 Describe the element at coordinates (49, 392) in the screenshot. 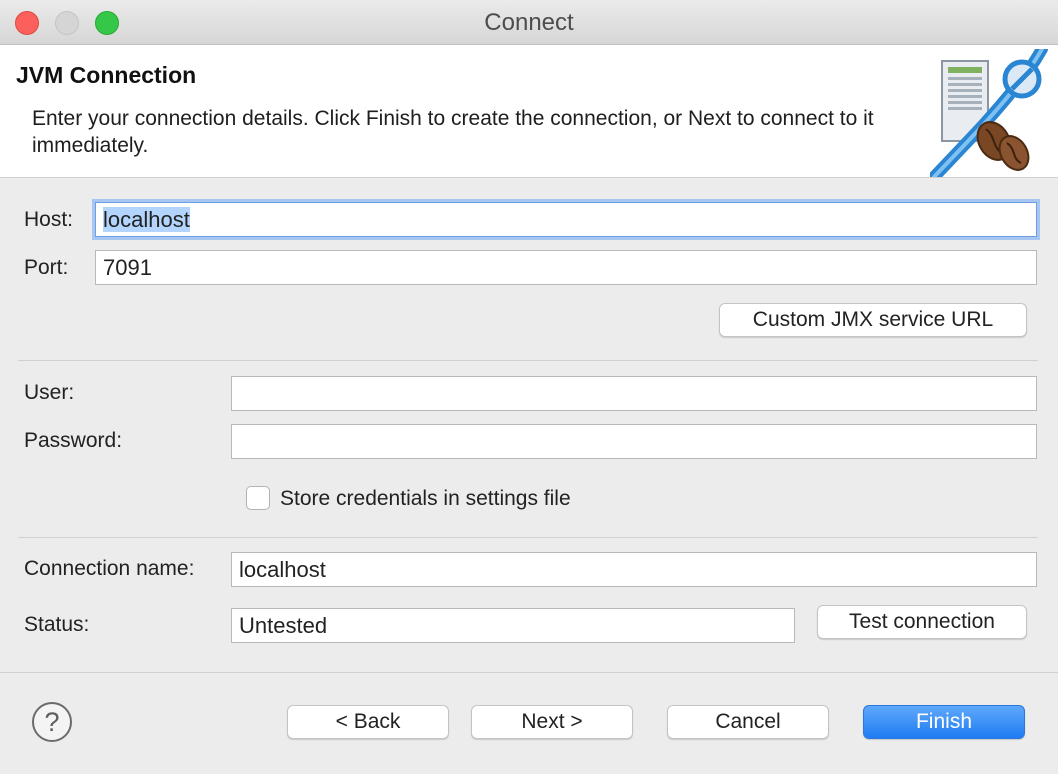

I see `user-label: User:` at that location.